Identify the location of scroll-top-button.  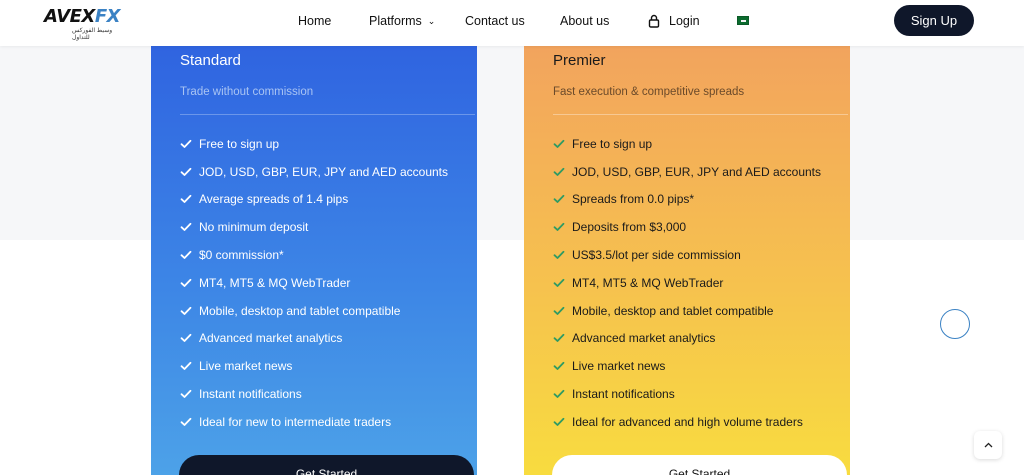
(988, 445).